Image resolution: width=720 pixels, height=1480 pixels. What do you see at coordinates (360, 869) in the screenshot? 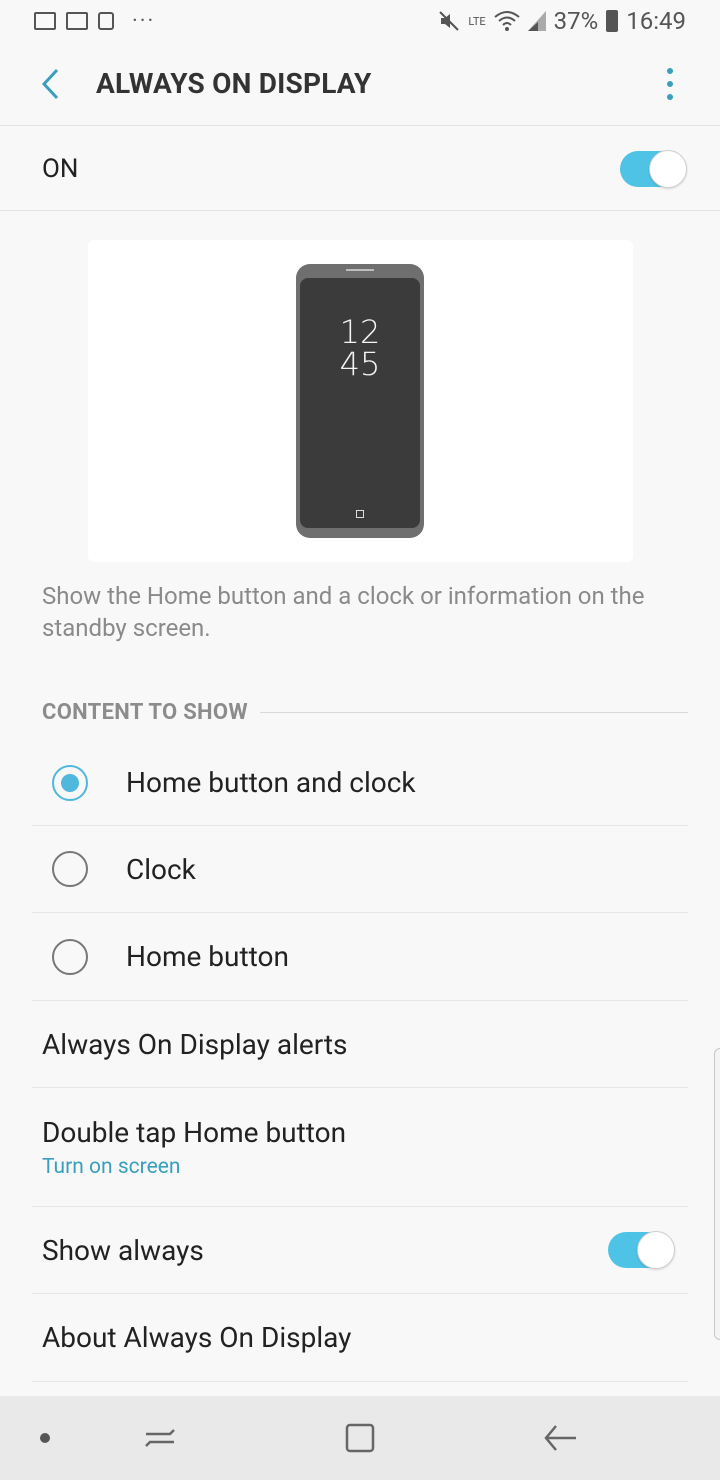
I see `option-clock: Clock` at bounding box center [360, 869].